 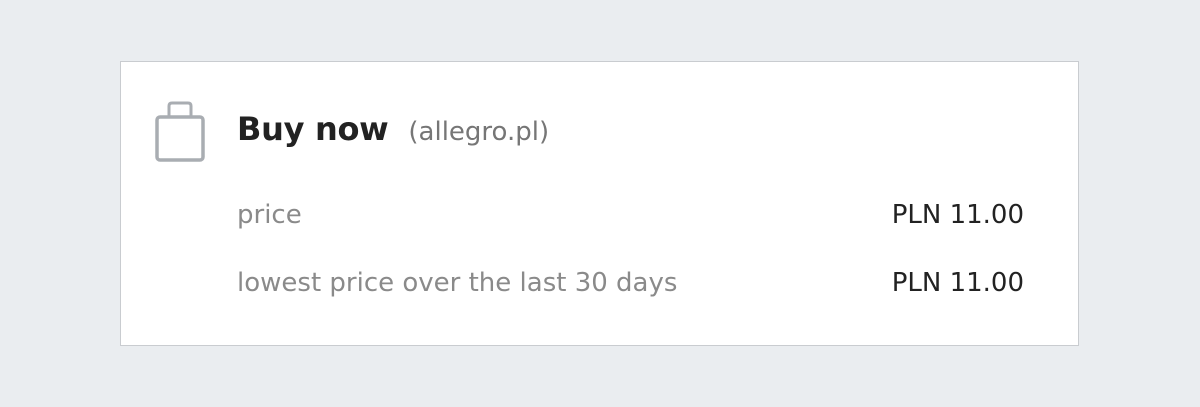 What do you see at coordinates (393, 132) in the screenshot?
I see `offer-heading: Buy now (allegro.pl)` at bounding box center [393, 132].